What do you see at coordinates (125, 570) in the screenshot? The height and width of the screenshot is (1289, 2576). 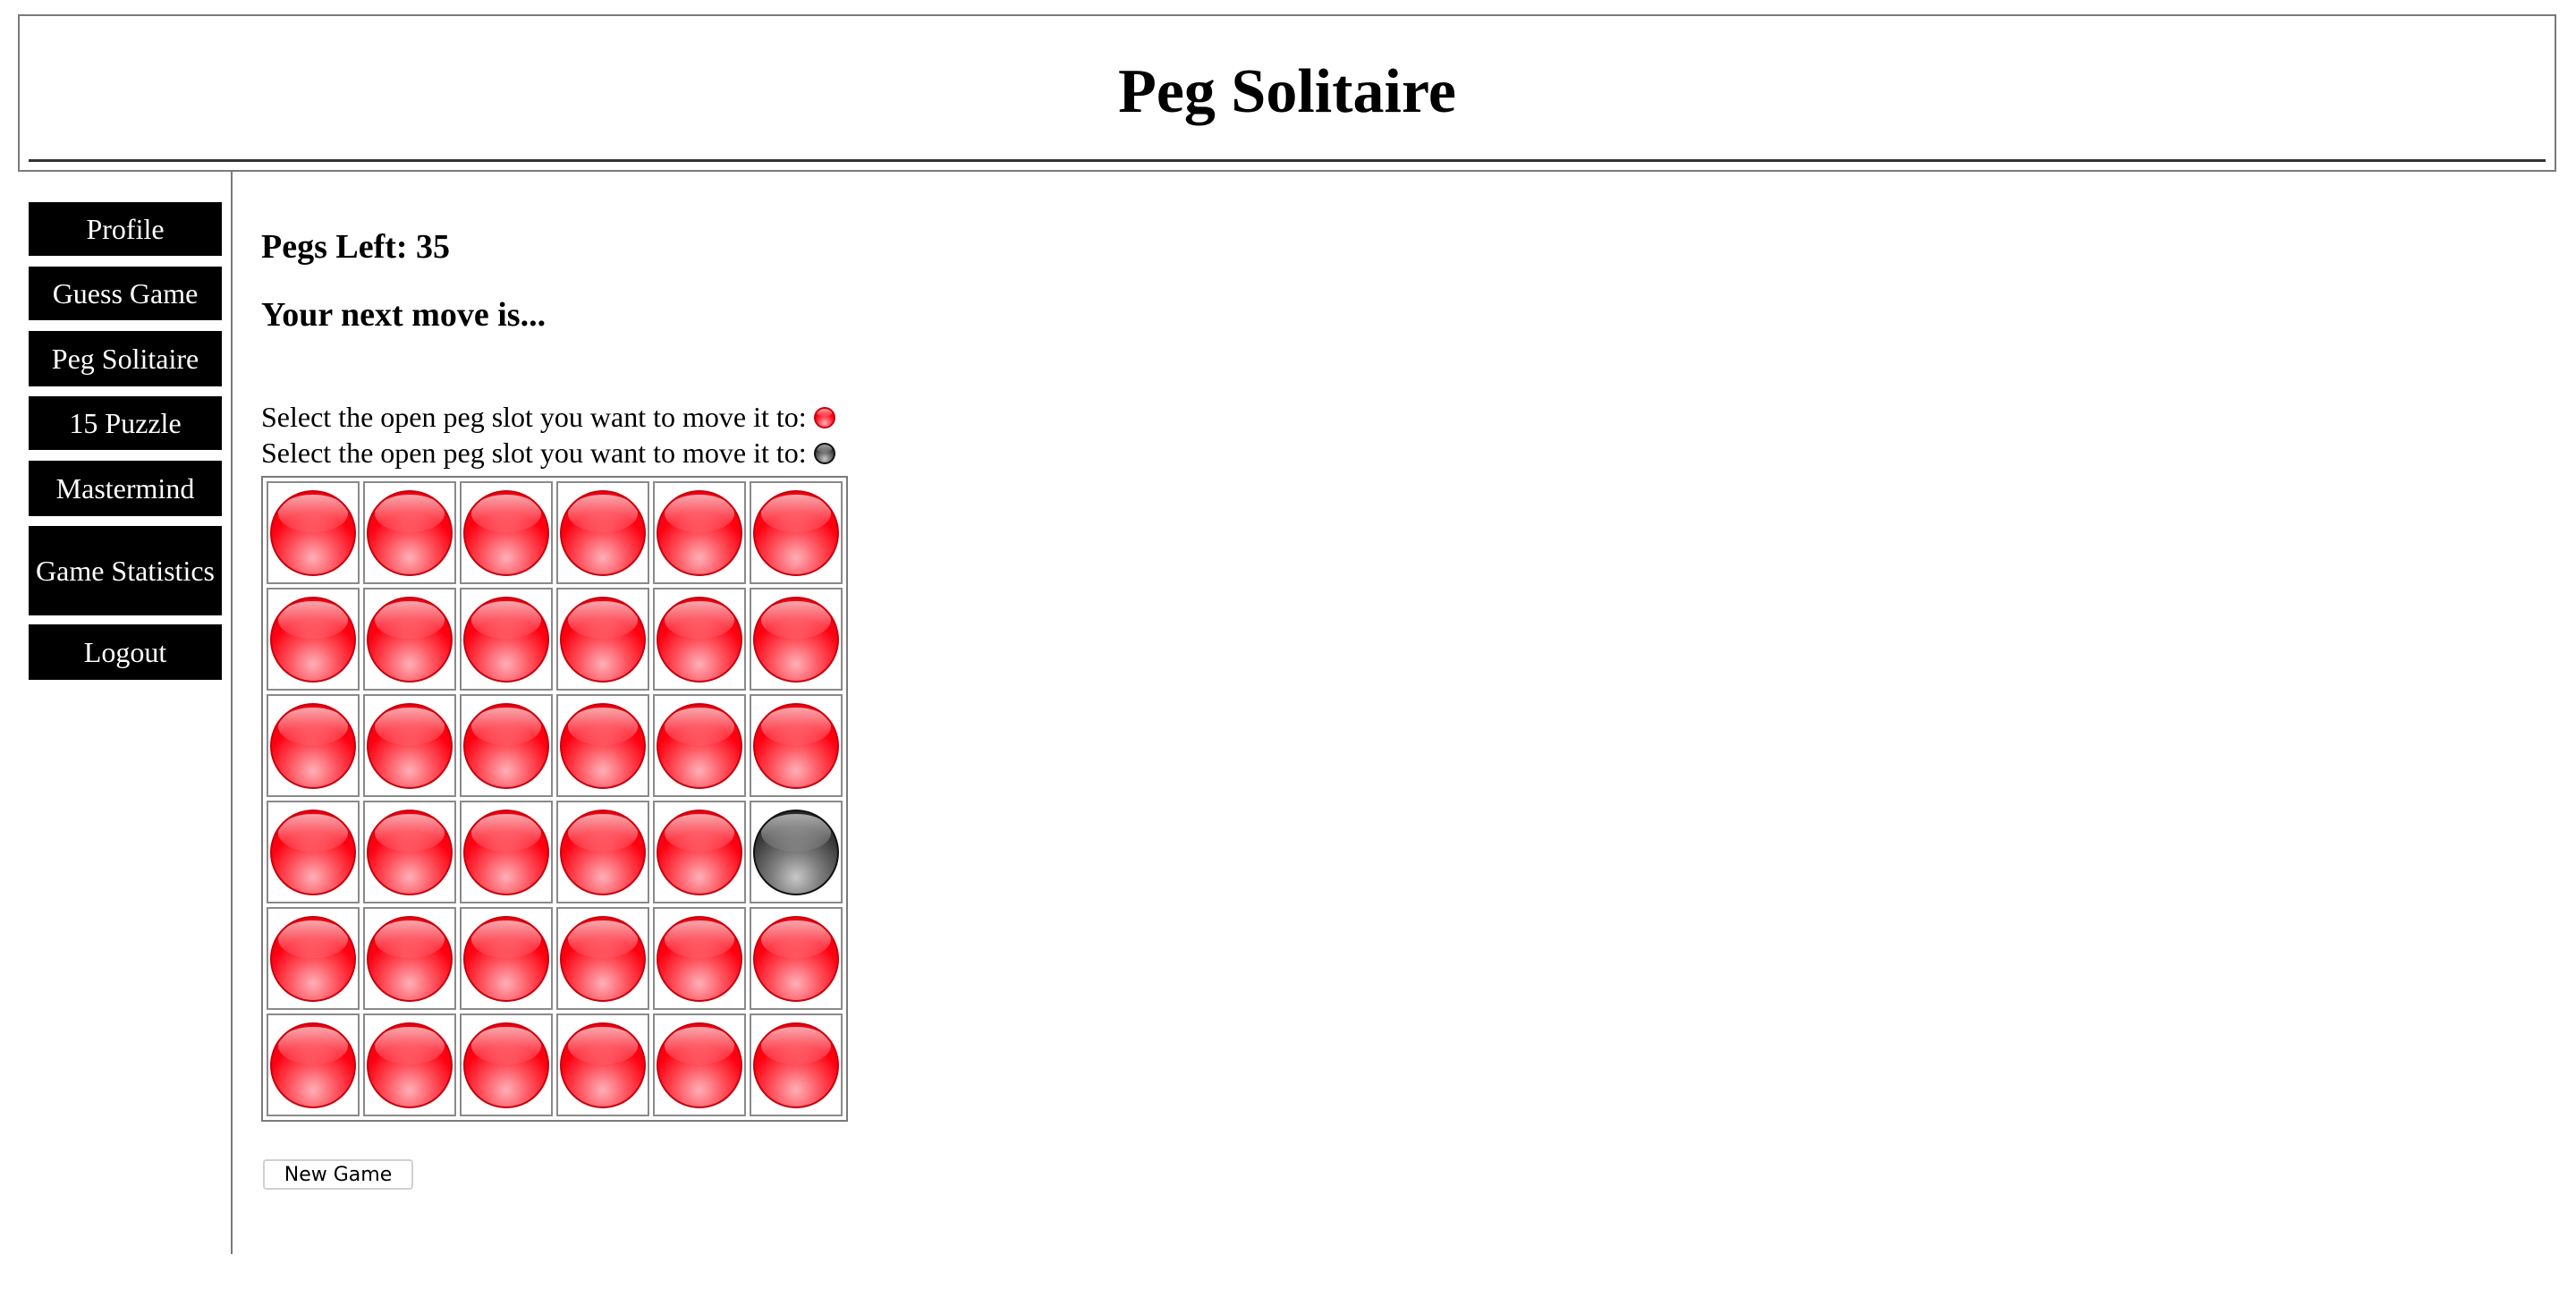 I see `sidebar-item-game-statistics: Game Statistics` at bounding box center [125, 570].